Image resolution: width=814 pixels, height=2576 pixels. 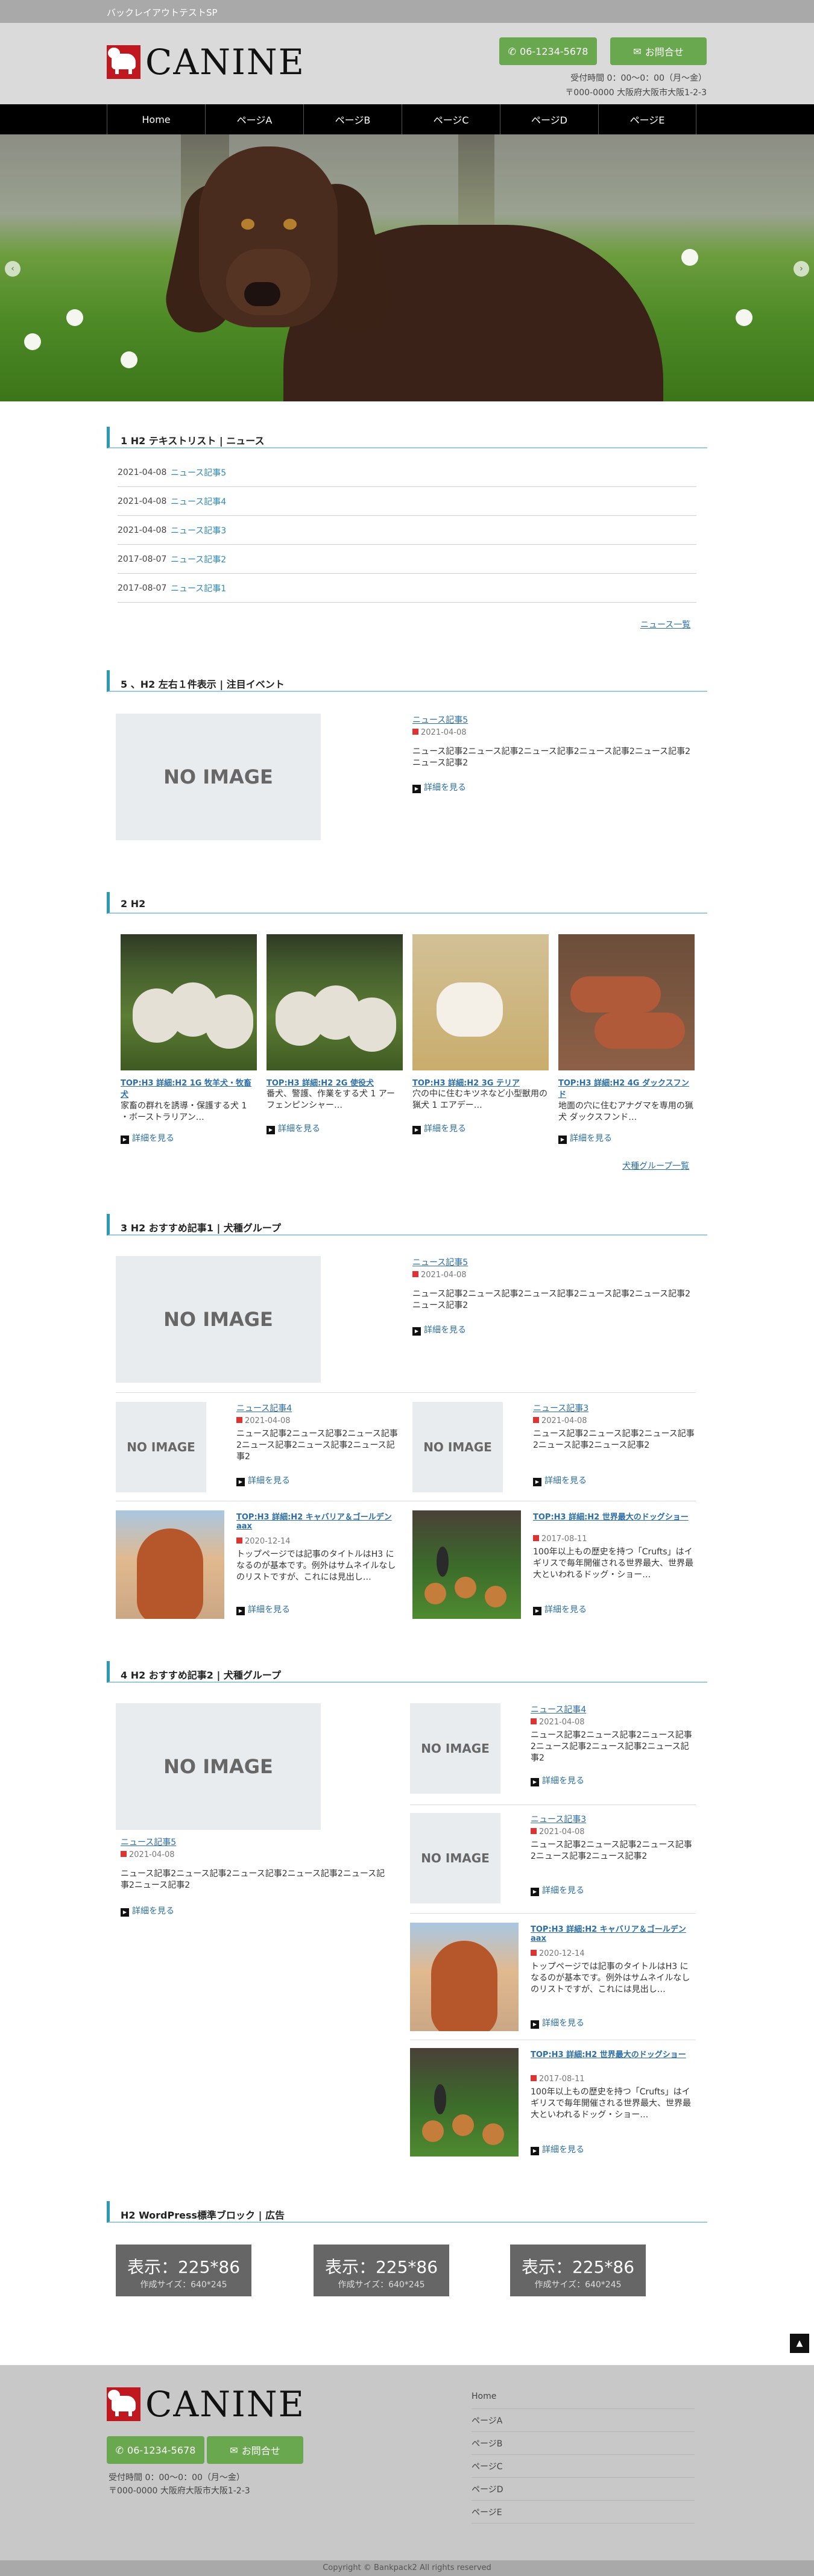 What do you see at coordinates (198, 501) in the screenshot?
I see `news-link: ニュース記事4` at bounding box center [198, 501].